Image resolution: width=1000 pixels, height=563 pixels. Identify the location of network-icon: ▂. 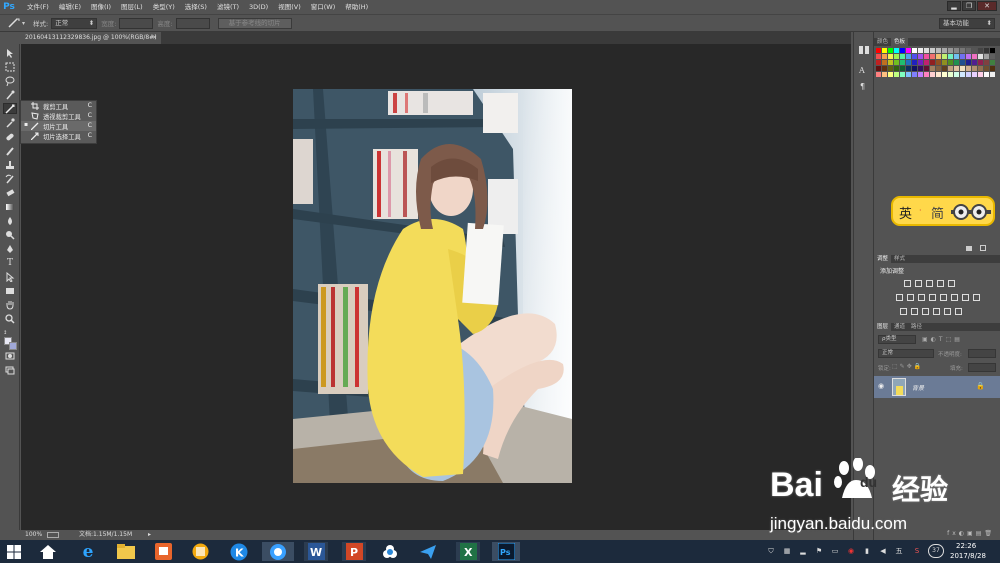
(803, 551).